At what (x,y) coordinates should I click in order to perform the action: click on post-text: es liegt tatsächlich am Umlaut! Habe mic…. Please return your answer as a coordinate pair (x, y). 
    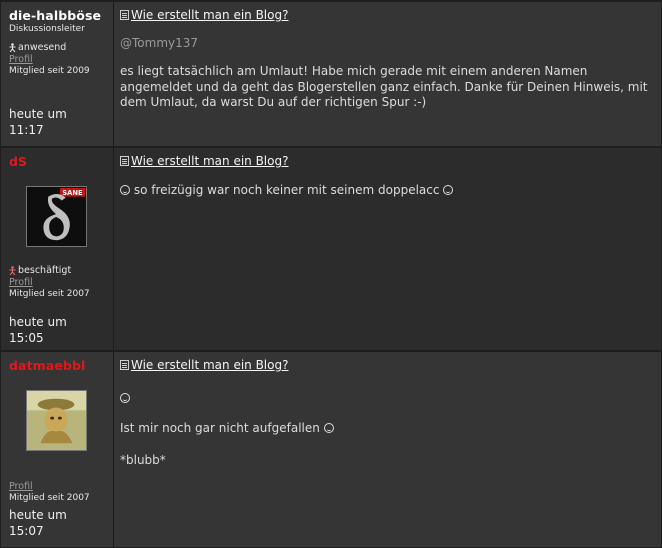
    Looking at the image, I should click on (384, 86).